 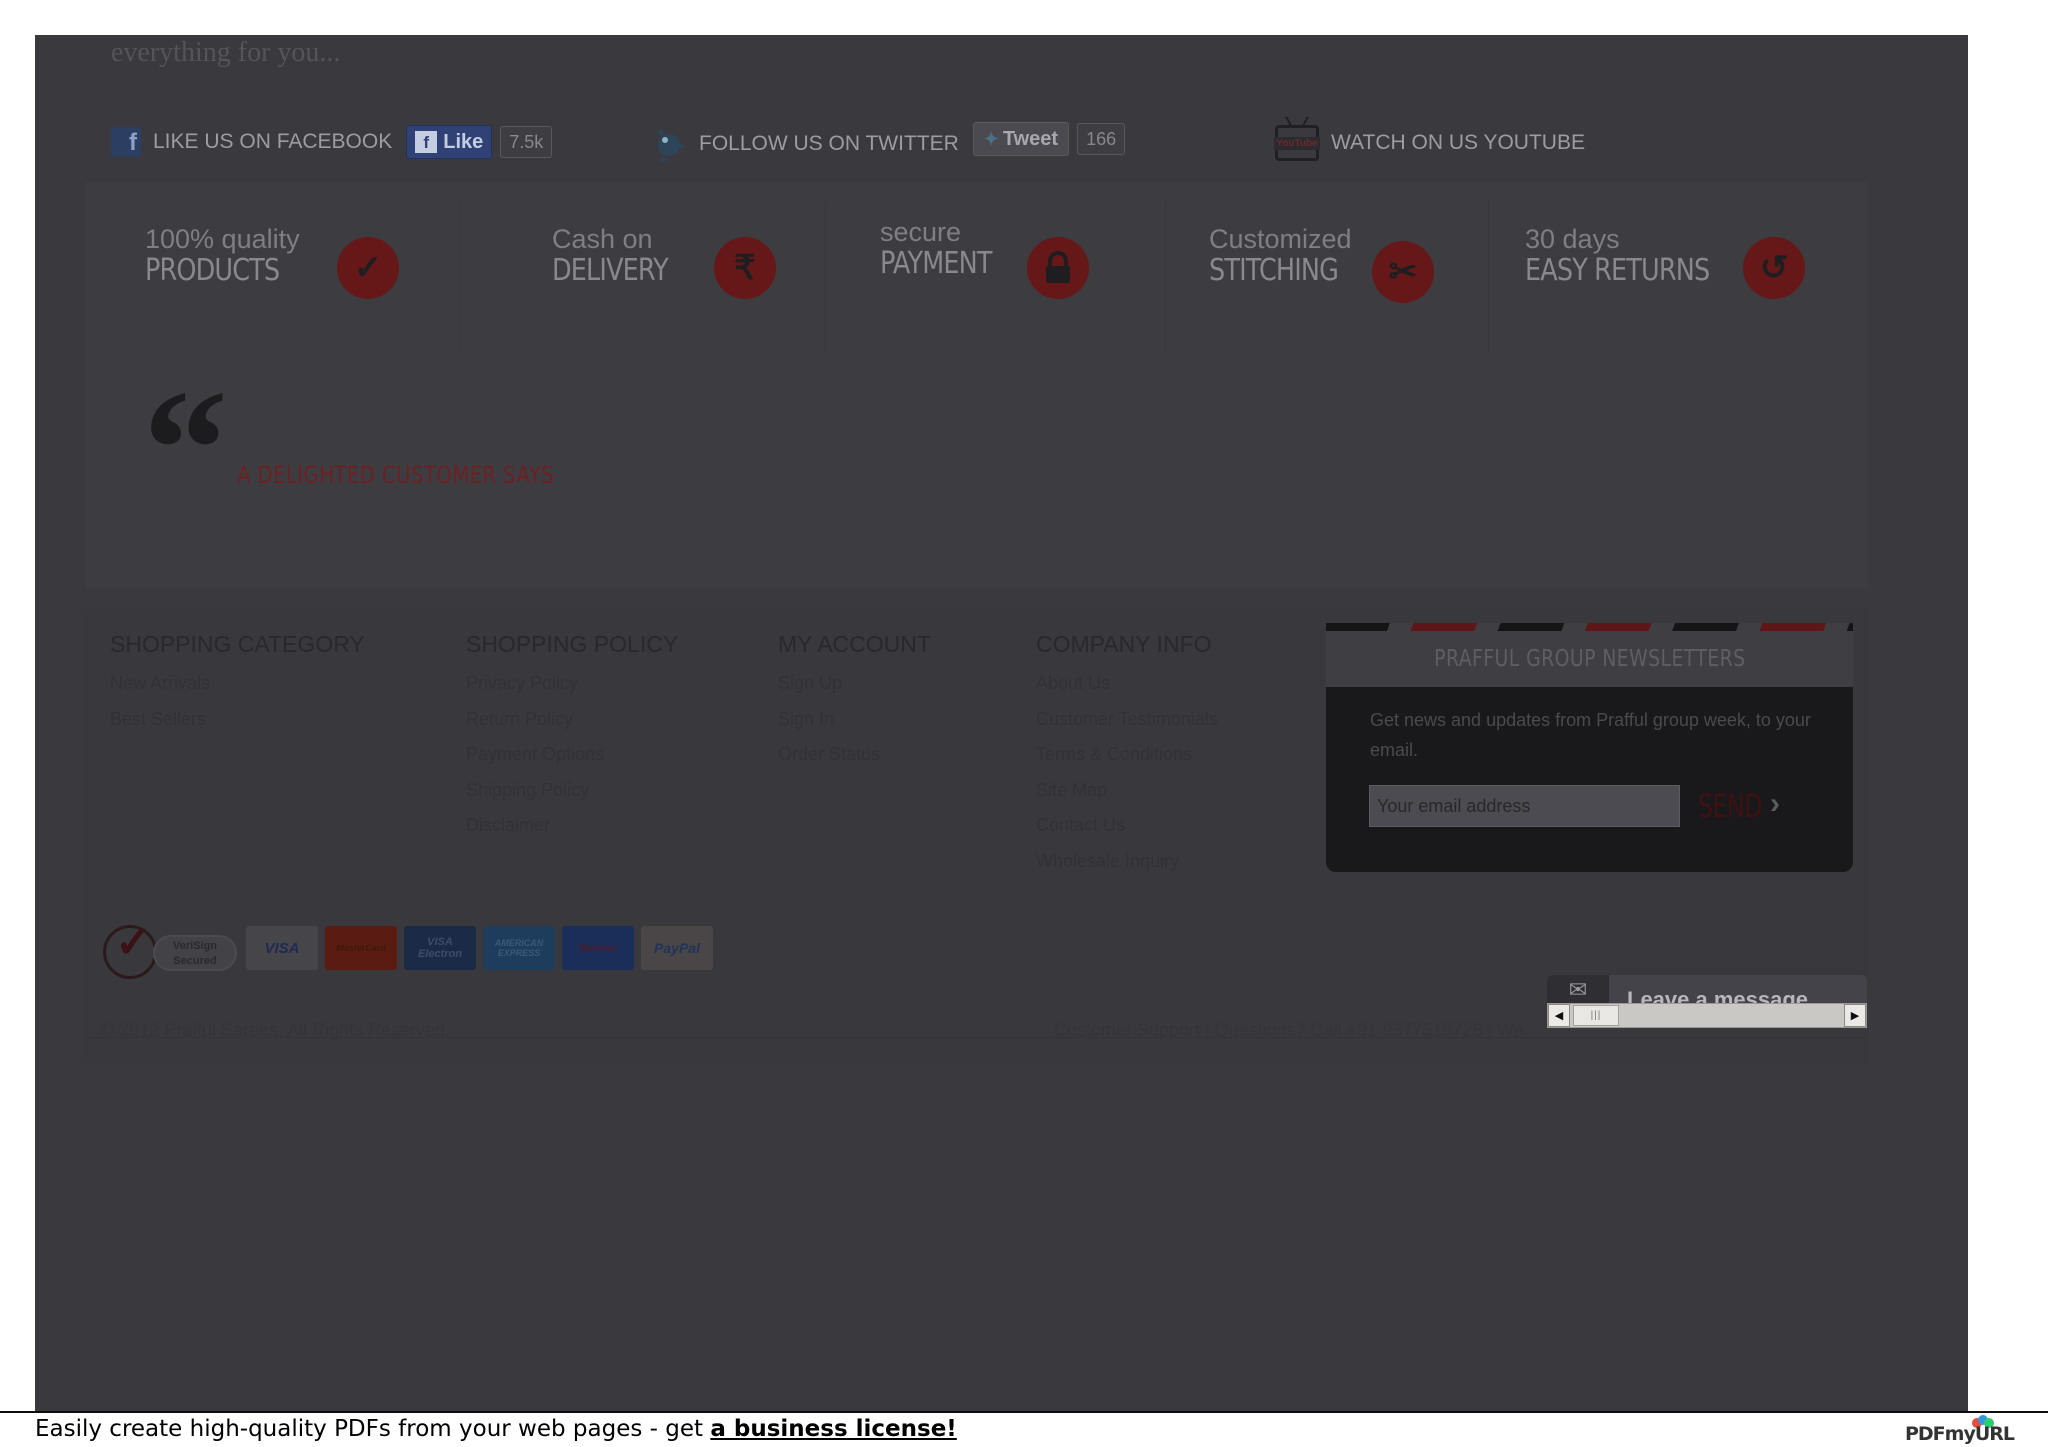 I want to click on feature-small-text: secure, so click(x=921, y=232).